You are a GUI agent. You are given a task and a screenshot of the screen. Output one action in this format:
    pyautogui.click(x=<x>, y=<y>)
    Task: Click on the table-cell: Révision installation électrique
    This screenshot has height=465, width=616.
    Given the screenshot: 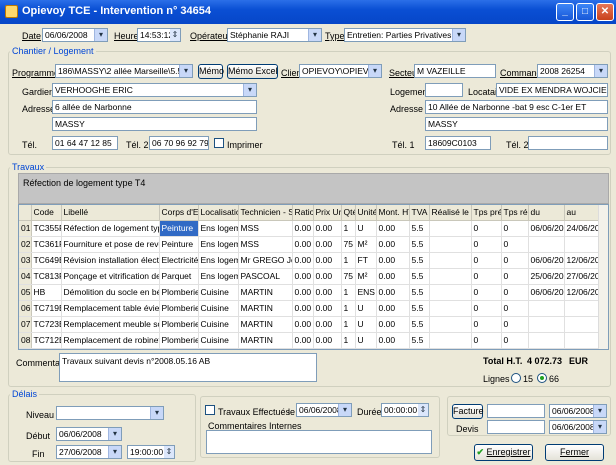 What is the action you would take?
    pyautogui.click(x=110, y=260)
    